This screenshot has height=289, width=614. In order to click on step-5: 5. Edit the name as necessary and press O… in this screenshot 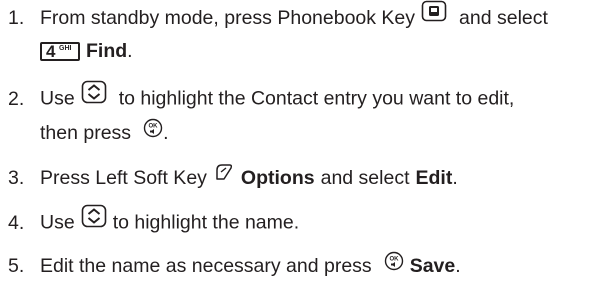, I will do `click(311, 266)`.